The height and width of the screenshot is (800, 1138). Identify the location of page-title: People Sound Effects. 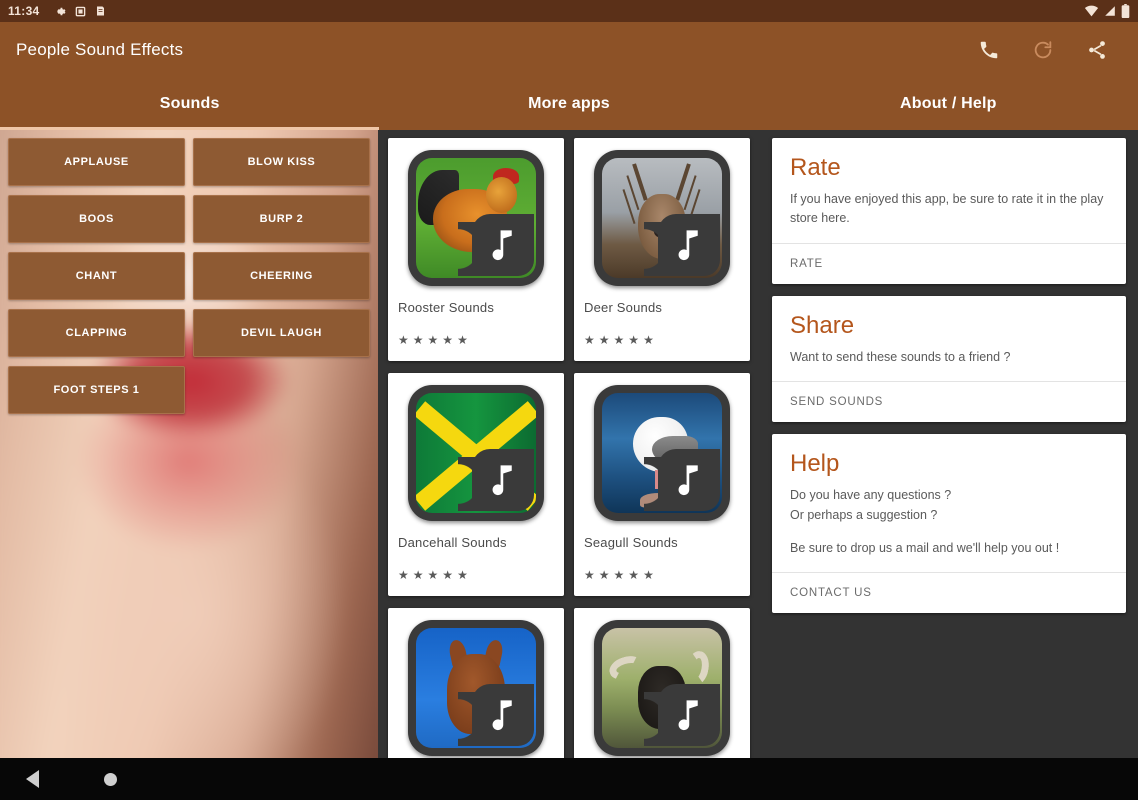
(100, 49).